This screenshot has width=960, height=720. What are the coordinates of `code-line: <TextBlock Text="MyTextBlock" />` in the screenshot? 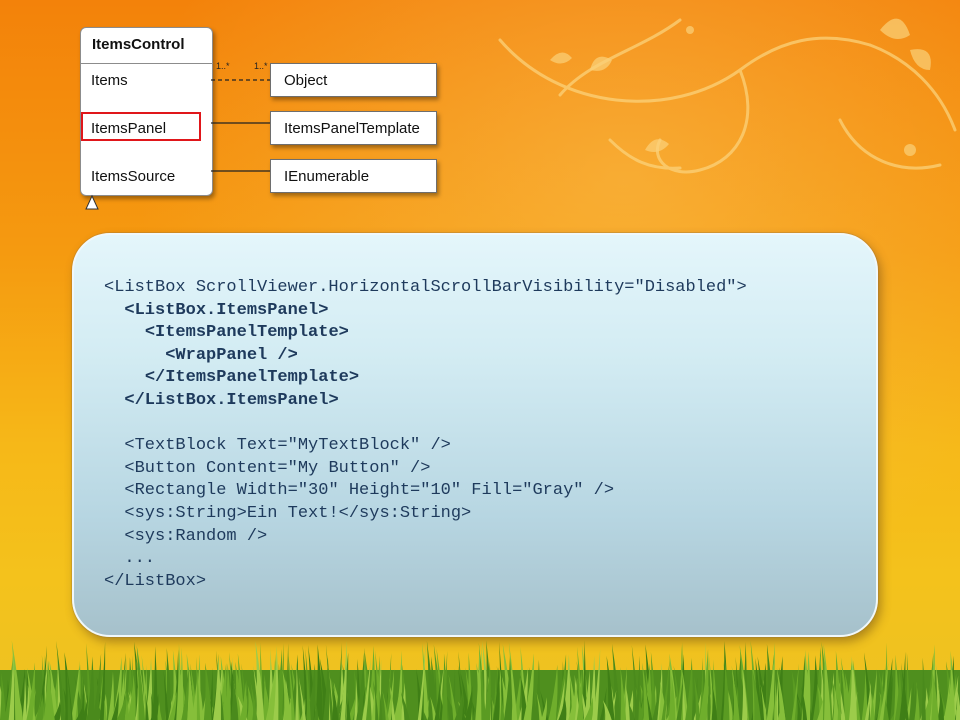 It's located at (425, 446).